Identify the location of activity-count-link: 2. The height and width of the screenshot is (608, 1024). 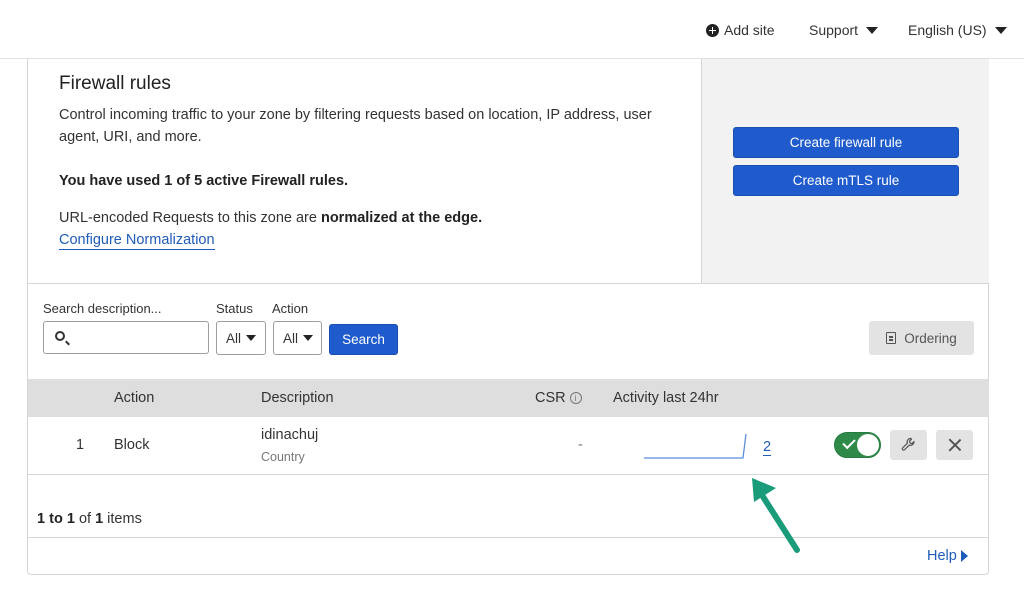
(767, 447).